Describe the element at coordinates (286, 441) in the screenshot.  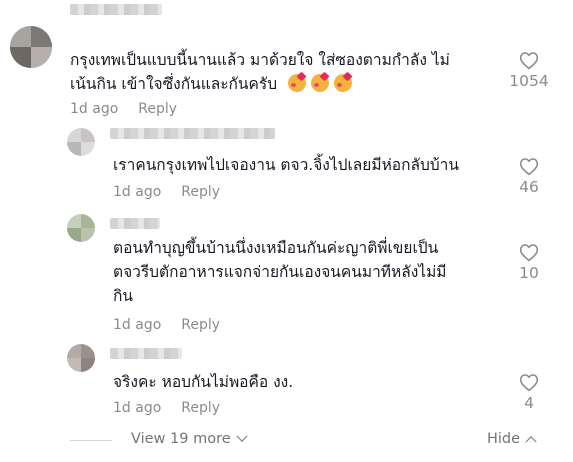
I see `replies-footer: View 19 more Hide` at that location.